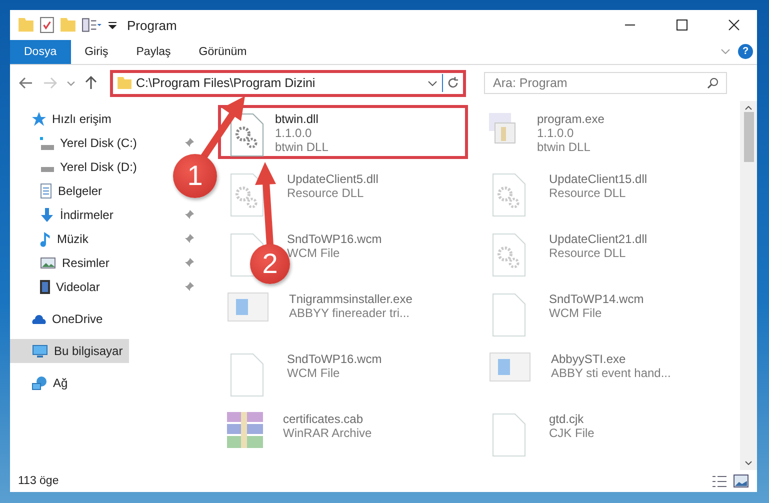  What do you see at coordinates (748, 108) in the screenshot?
I see `scroll-up-icon` at bounding box center [748, 108].